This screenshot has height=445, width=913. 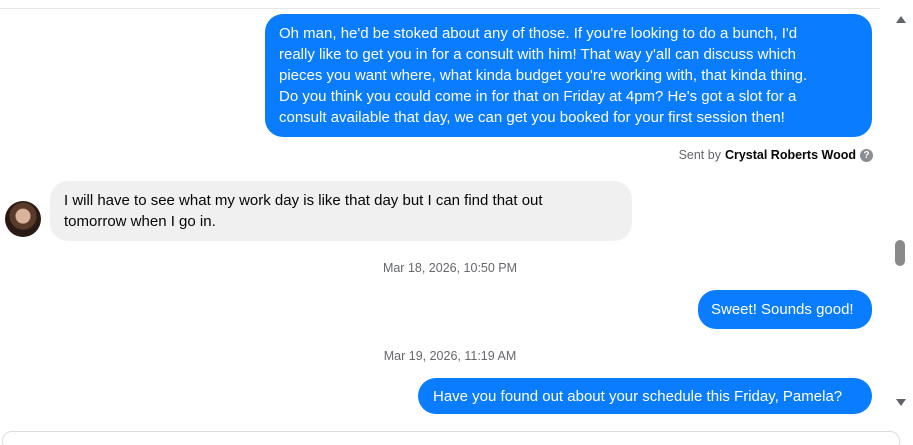 What do you see at coordinates (866, 155) in the screenshot?
I see `question-circle-icon: ?` at bounding box center [866, 155].